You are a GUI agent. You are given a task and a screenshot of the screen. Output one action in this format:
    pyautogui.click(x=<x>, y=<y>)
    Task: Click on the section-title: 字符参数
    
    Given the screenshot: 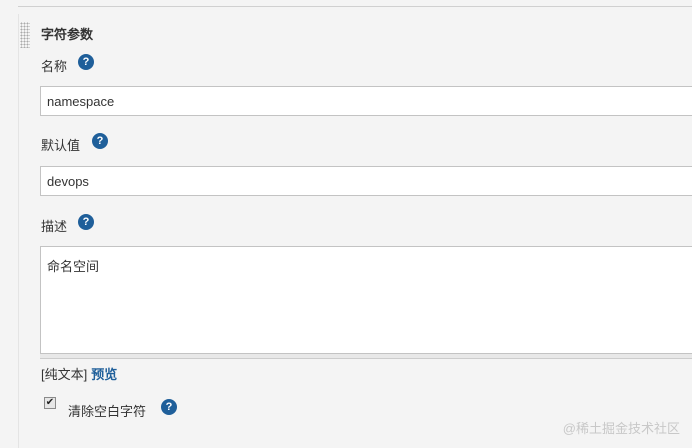 What is the action you would take?
    pyautogui.click(x=67, y=34)
    